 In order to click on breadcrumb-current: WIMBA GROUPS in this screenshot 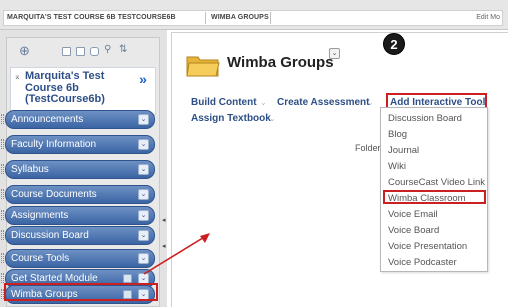, I will do `click(240, 17)`.